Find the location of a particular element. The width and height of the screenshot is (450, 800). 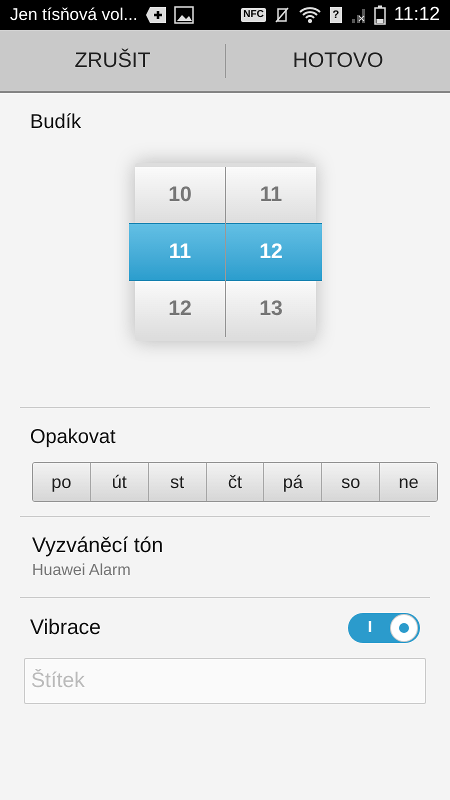

day-toggle: so is located at coordinates (350, 482).